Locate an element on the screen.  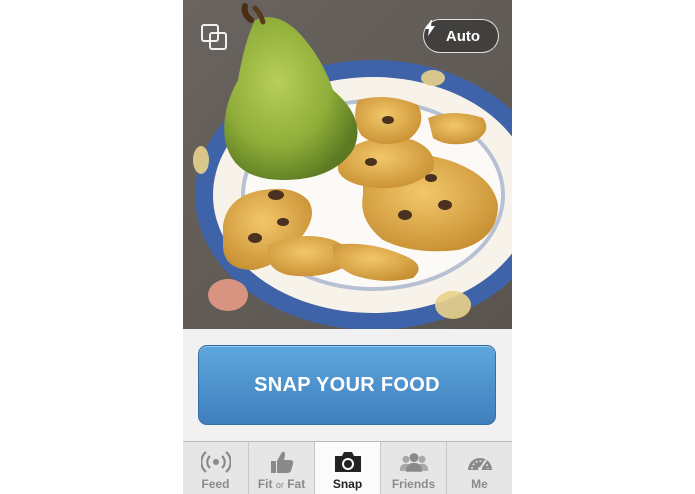
tab-bar: Feed Fit or Fat Snap Friends Me is located at coordinates (347, 467).